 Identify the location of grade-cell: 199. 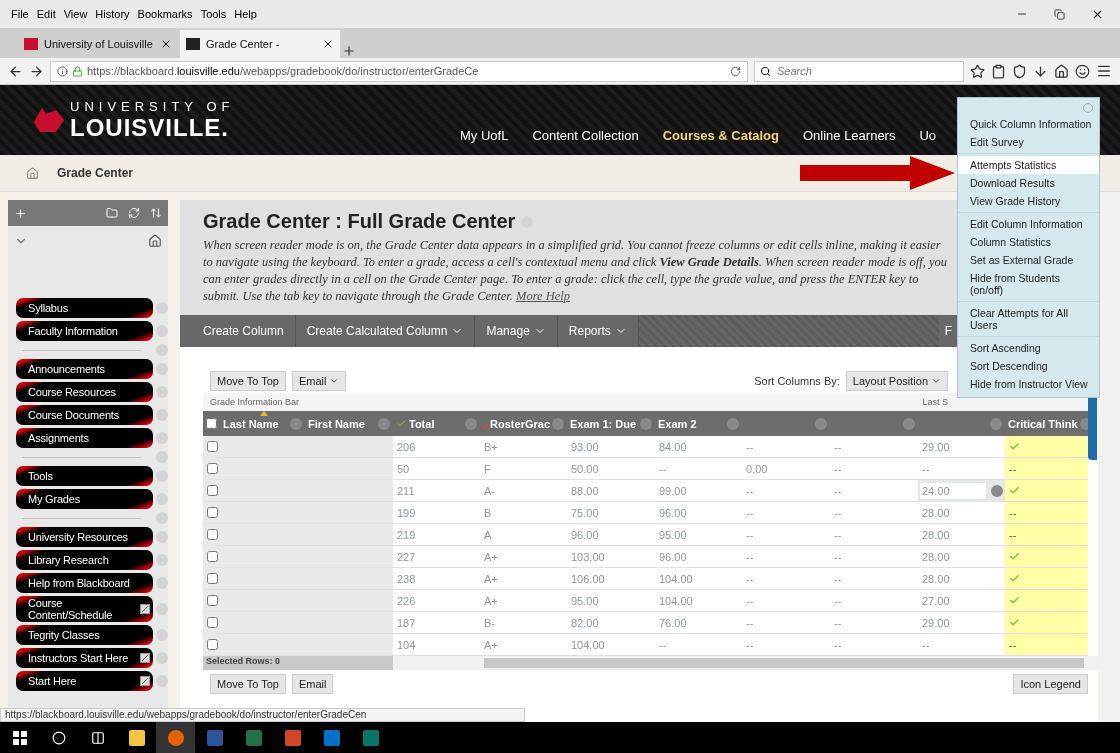
(436, 513).